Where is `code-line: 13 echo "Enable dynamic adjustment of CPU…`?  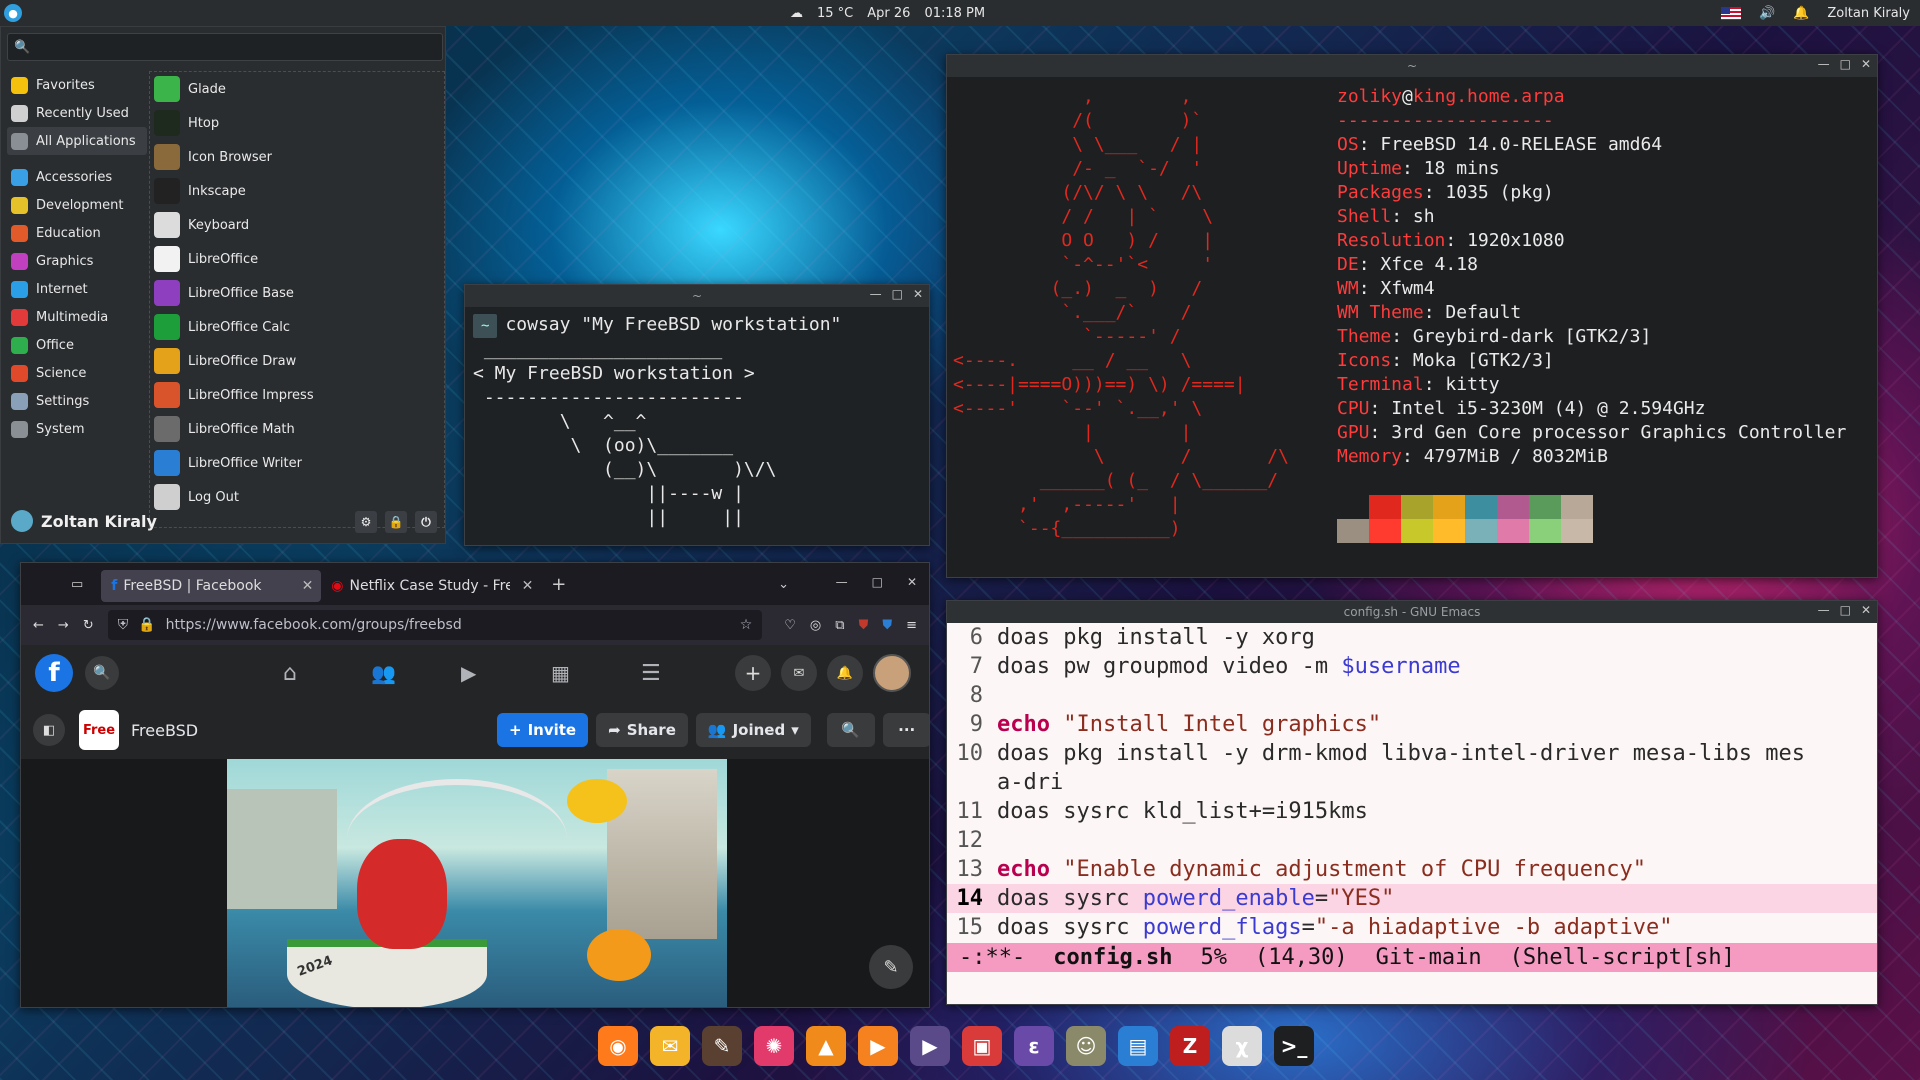
code-line: 13 echo "Enable dynamic adjustment of CPU… is located at coordinates (1412, 869).